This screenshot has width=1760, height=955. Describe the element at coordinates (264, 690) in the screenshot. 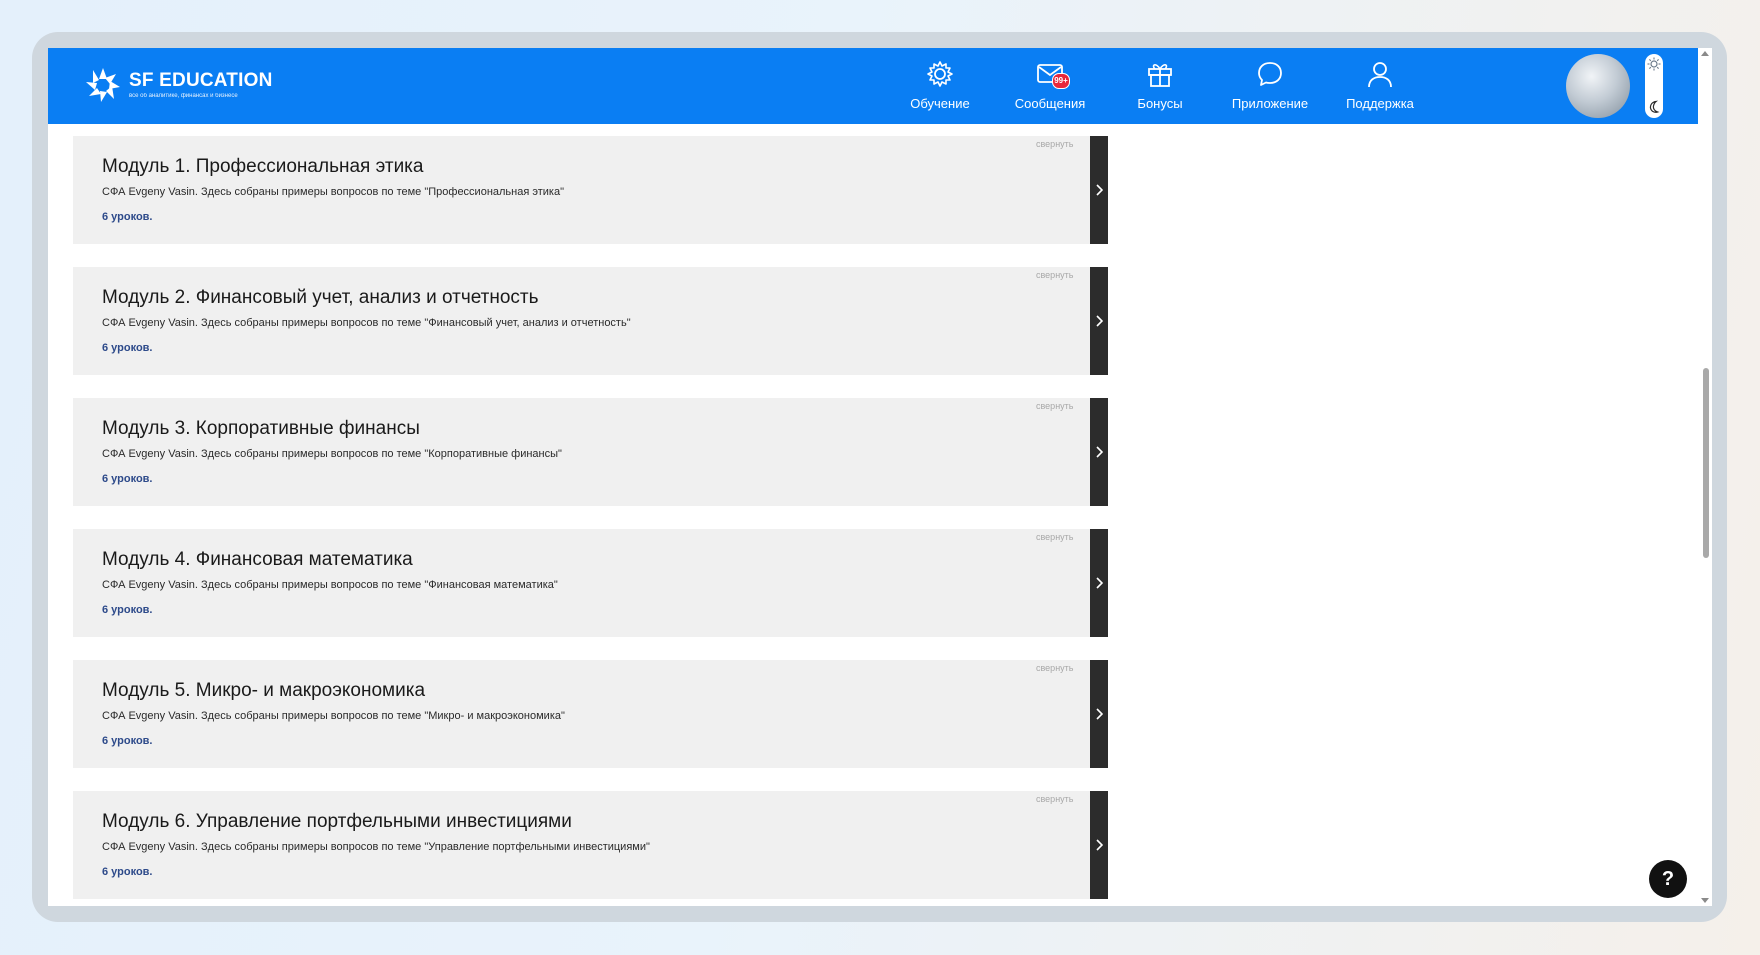

I see `module-title: Модуль 5. Микро- и макроэкономика` at that location.